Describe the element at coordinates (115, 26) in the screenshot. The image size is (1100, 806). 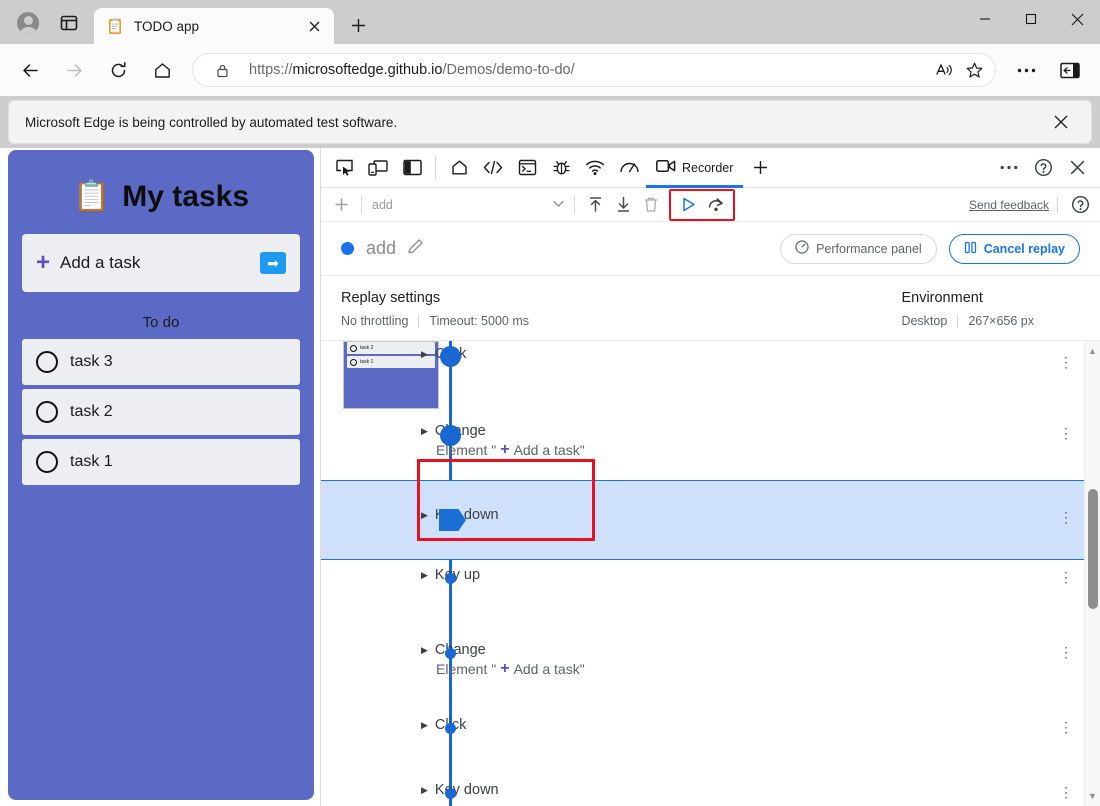
I see `clipboard-icon` at that location.